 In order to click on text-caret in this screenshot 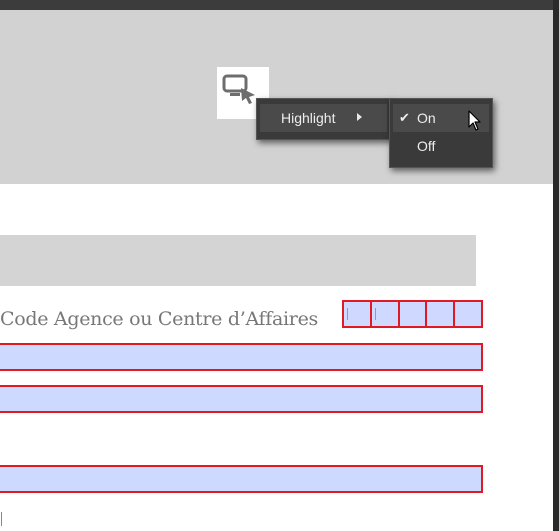, I will do `click(1, 519)`.